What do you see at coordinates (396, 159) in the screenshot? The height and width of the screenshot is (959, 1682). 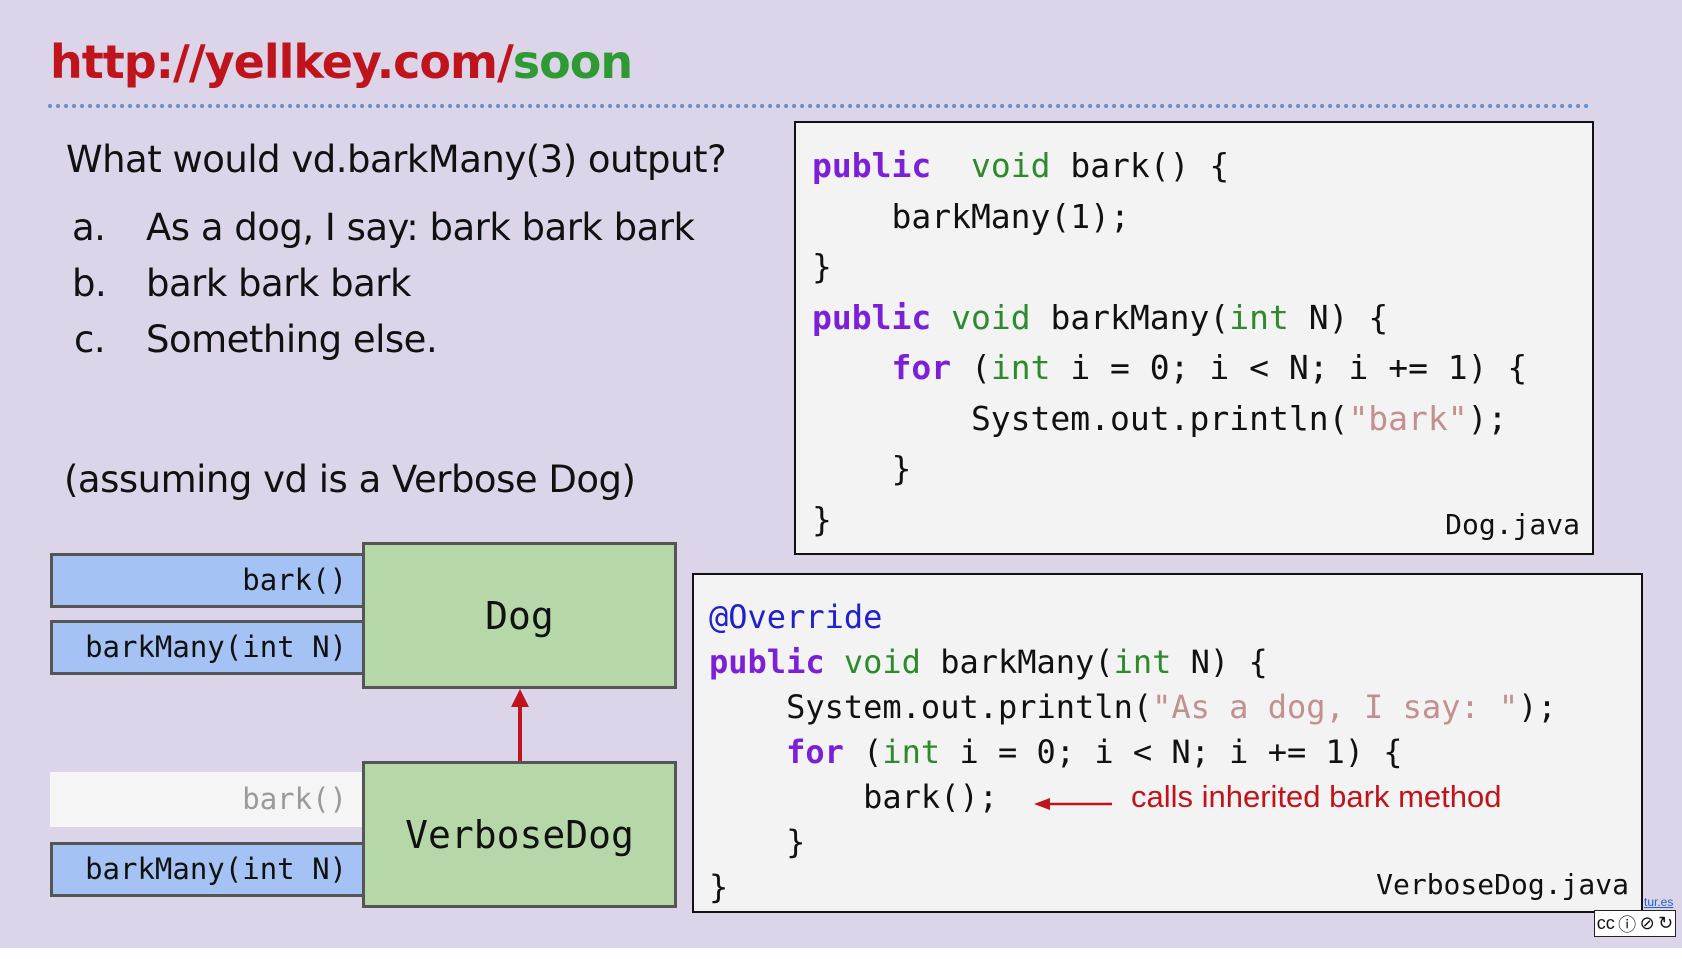 I see `question-text: What would vd.barkMany(3) output?` at bounding box center [396, 159].